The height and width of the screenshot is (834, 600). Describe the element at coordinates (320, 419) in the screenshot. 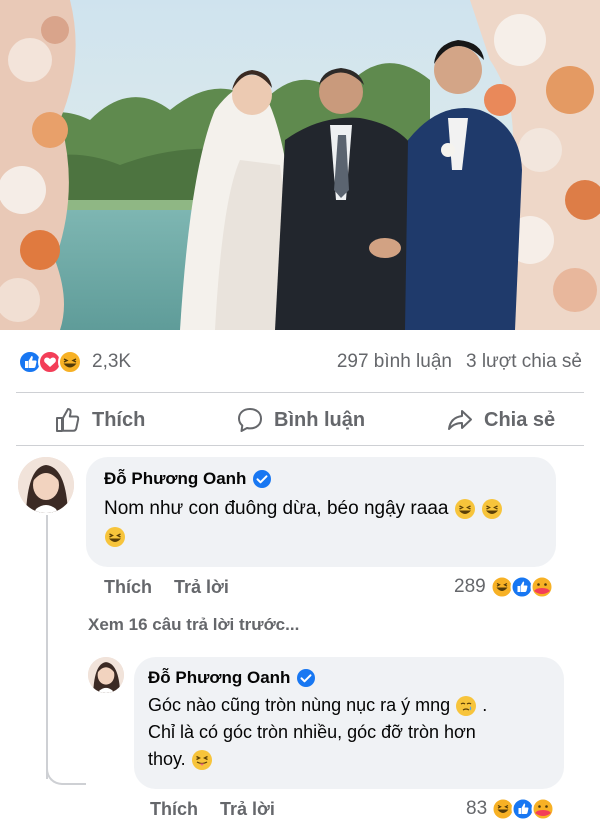

I see `comment-button-label: Bình luận` at that location.